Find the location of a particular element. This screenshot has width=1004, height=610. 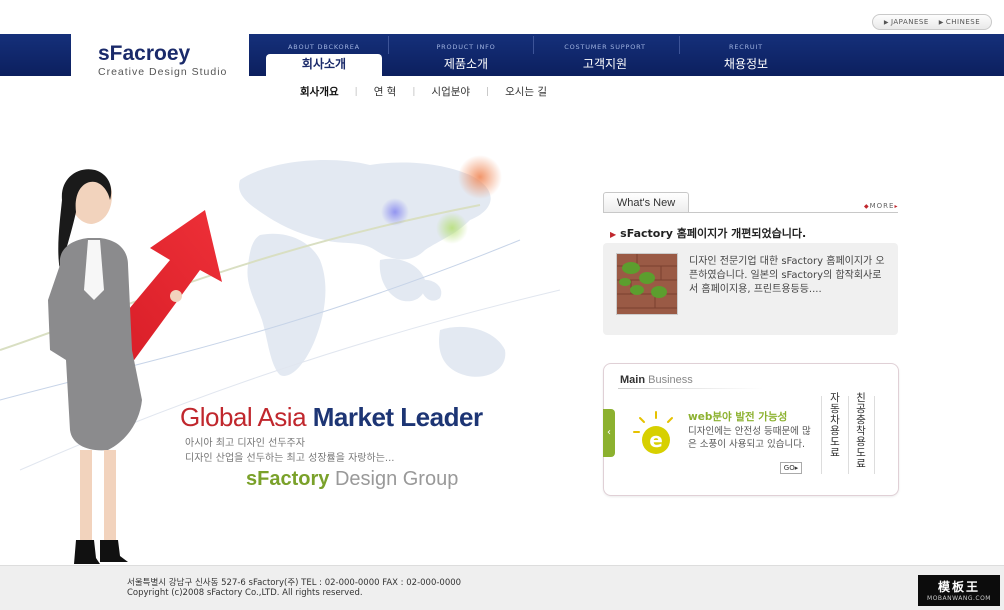

nav-item-product: PRODUCT INFO 제품소개 is located at coordinates (466, 55).